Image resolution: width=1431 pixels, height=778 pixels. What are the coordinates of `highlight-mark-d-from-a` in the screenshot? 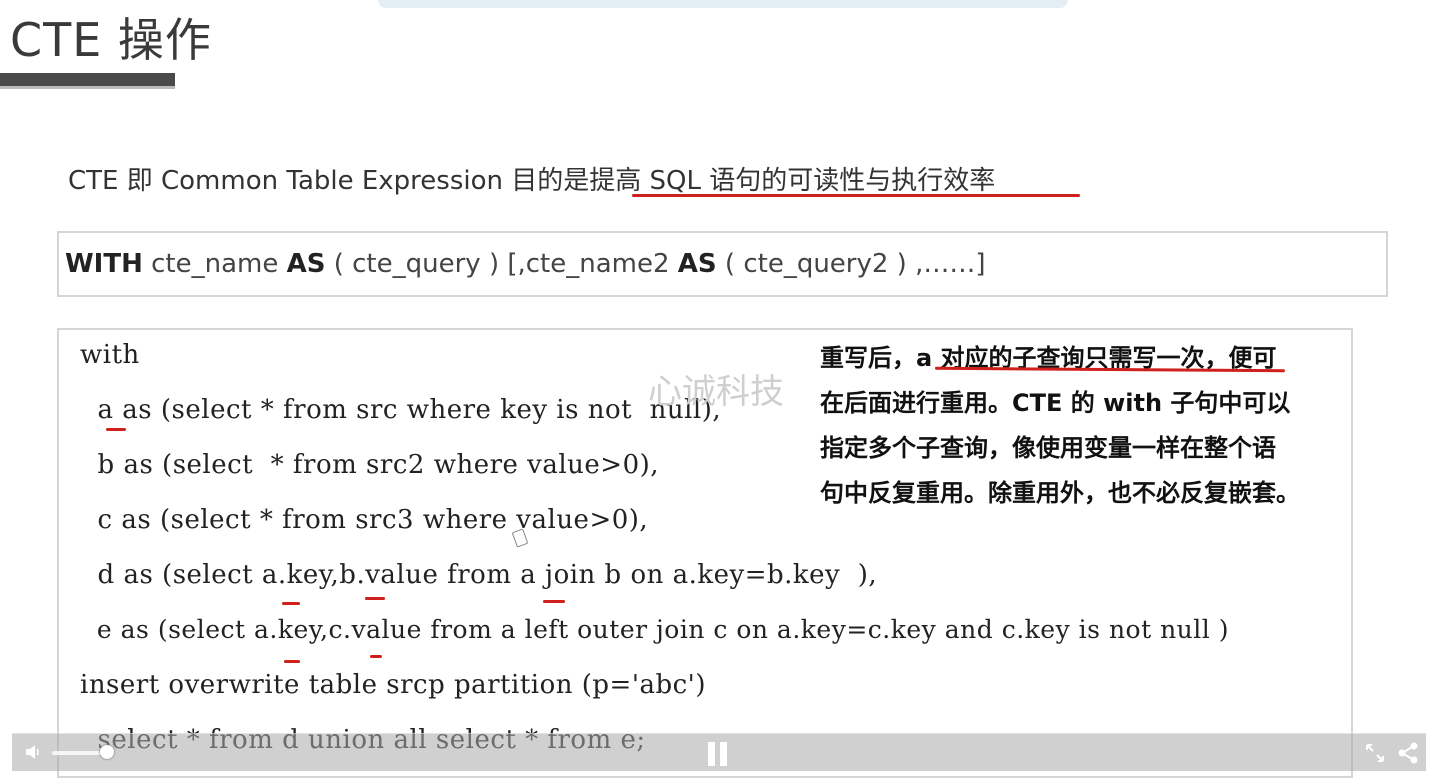 It's located at (554, 601).